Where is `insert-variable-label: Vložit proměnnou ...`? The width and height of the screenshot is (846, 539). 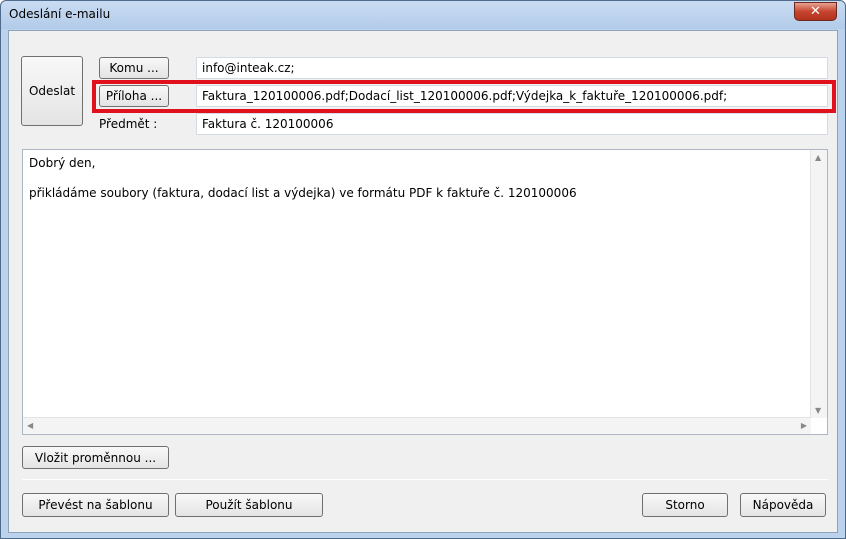 insert-variable-label: Vložit proměnnou ... is located at coordinates (95, 457).